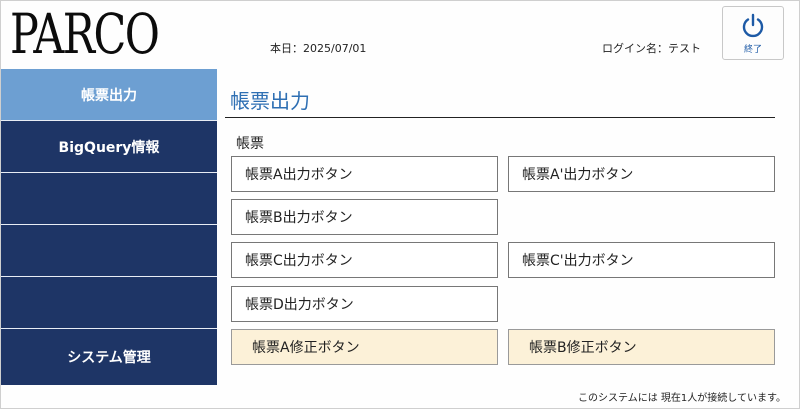  I want to click on exit-label: 終了, so click(752, 49).